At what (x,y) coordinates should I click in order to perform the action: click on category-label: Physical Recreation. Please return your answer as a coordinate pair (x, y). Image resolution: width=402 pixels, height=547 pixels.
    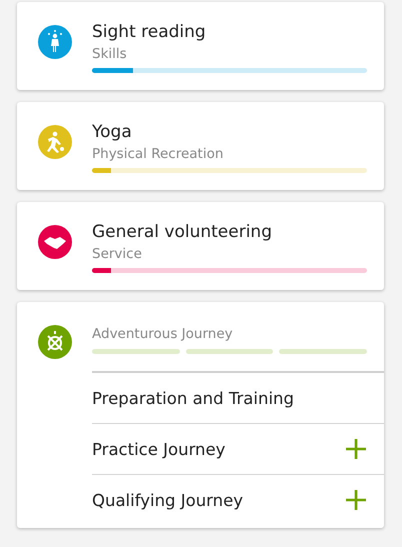
    Looking at the image, I should click on (158, 154).